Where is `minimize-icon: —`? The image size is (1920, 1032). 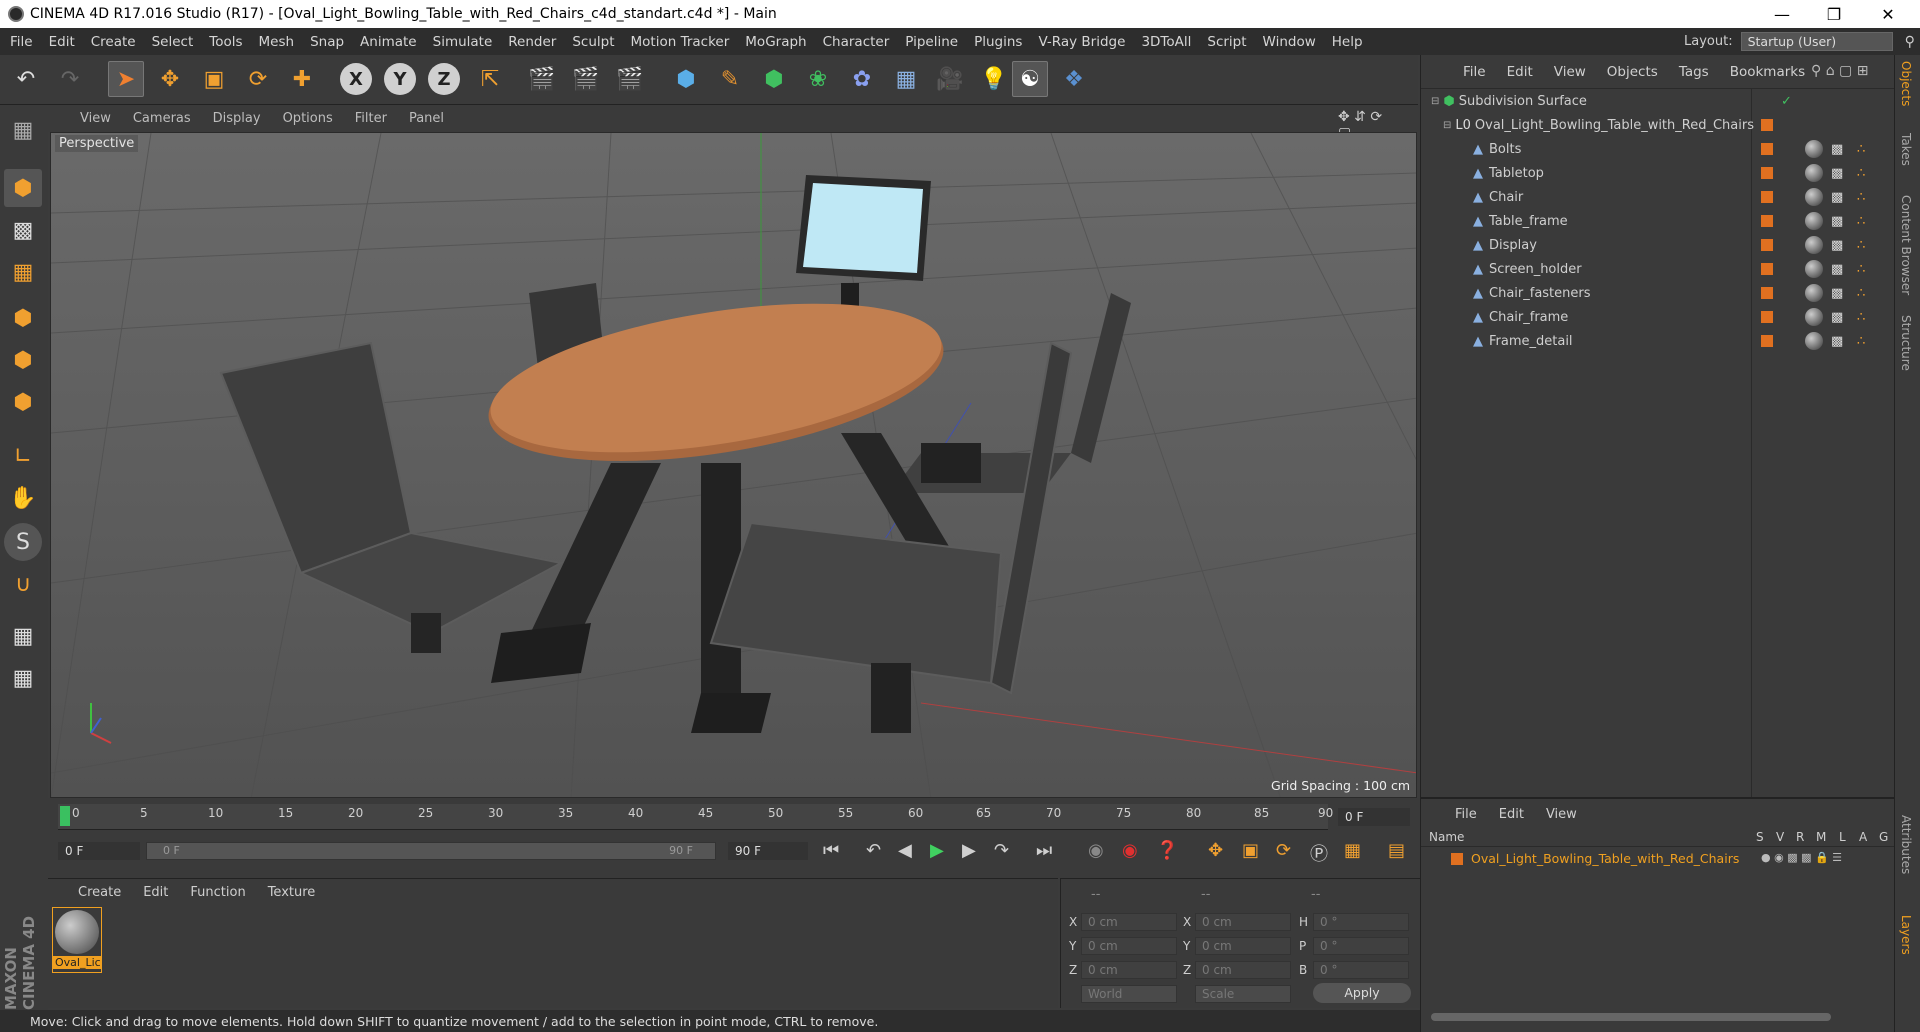
minimize-icon: — is located at coordinates (1782, 14).